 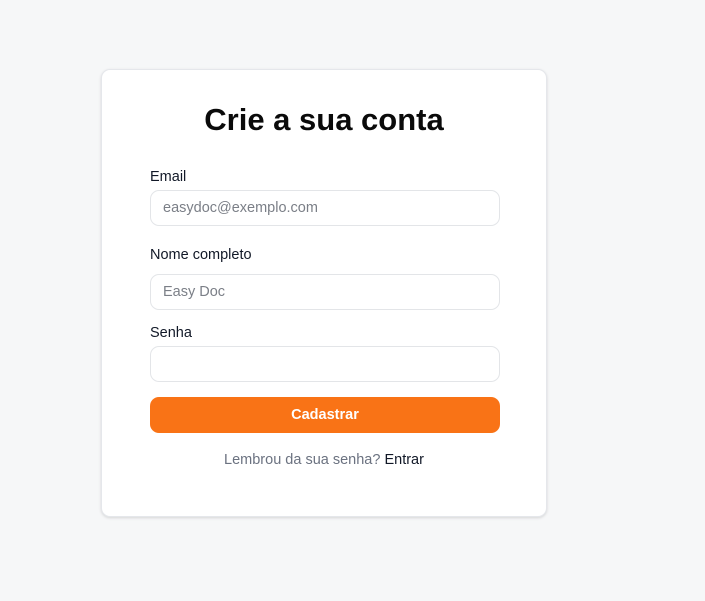 I want to click on full-name-label: Nome completo, so click(x=201, y=255).